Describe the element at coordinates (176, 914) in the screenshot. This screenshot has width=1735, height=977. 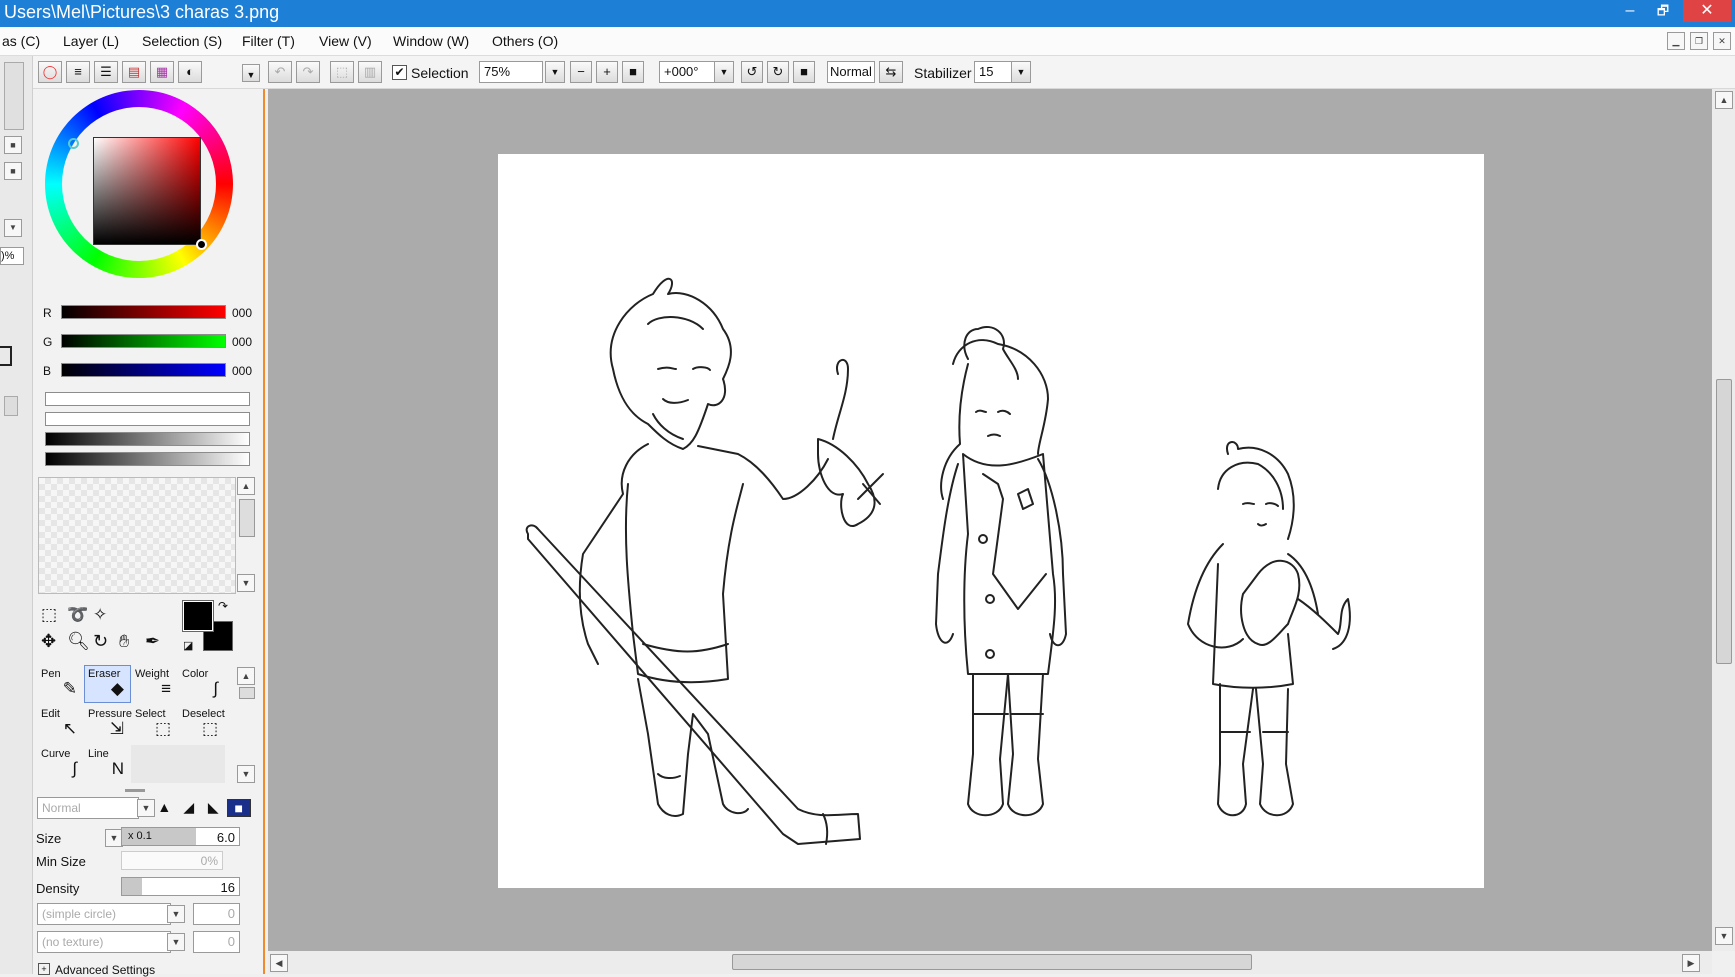
I see `brush-shape-dropdown-icon: ▼` at that location.